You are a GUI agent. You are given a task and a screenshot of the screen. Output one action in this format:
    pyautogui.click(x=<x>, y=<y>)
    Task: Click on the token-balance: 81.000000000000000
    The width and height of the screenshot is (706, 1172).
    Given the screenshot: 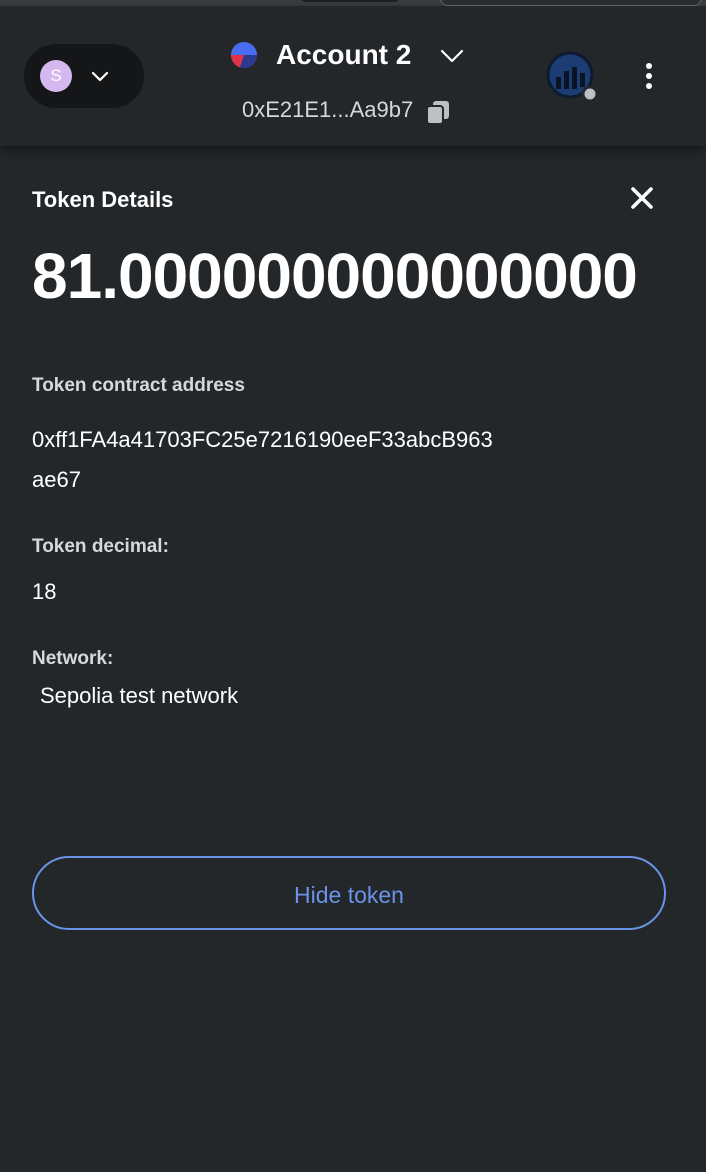 What is the action you would take?
    pyautogui.click(x=335, y=276)
    